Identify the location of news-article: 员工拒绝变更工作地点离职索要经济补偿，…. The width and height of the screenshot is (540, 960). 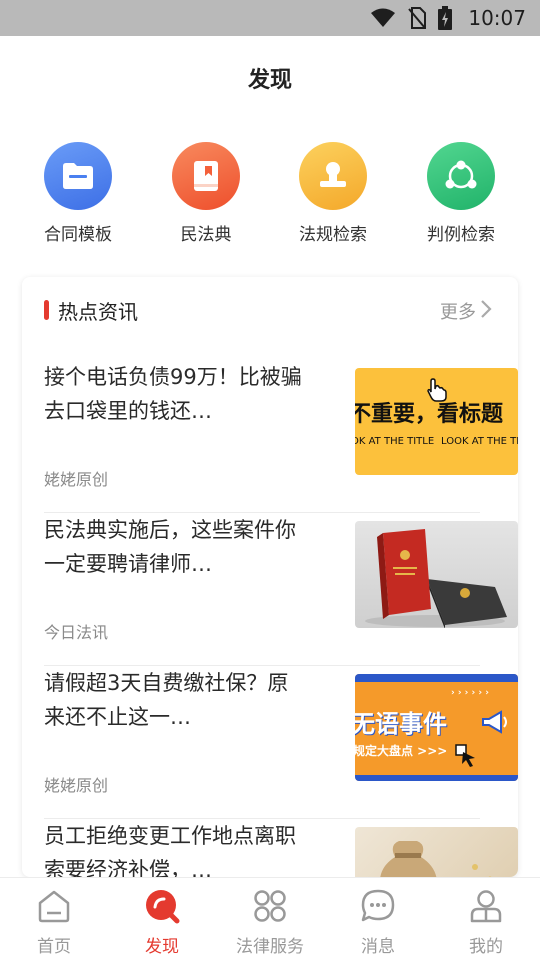
(281, 848).